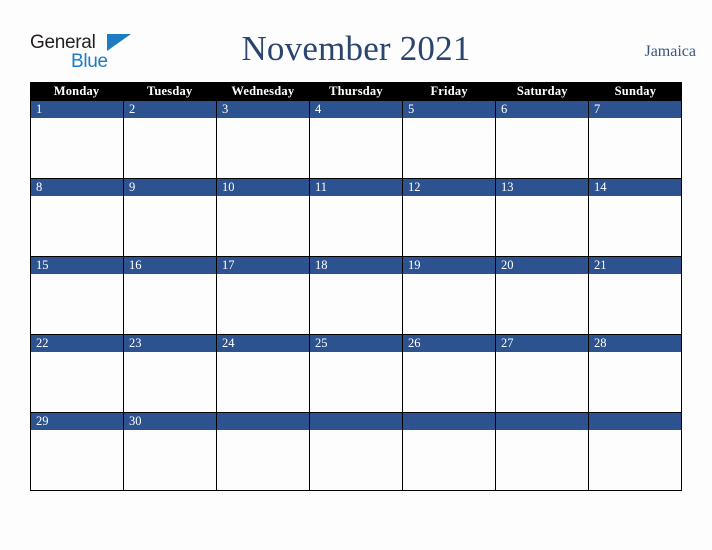 The width and height of the screenshot is (712, 550). I want to click on day-number: 8, so click(39, 187).